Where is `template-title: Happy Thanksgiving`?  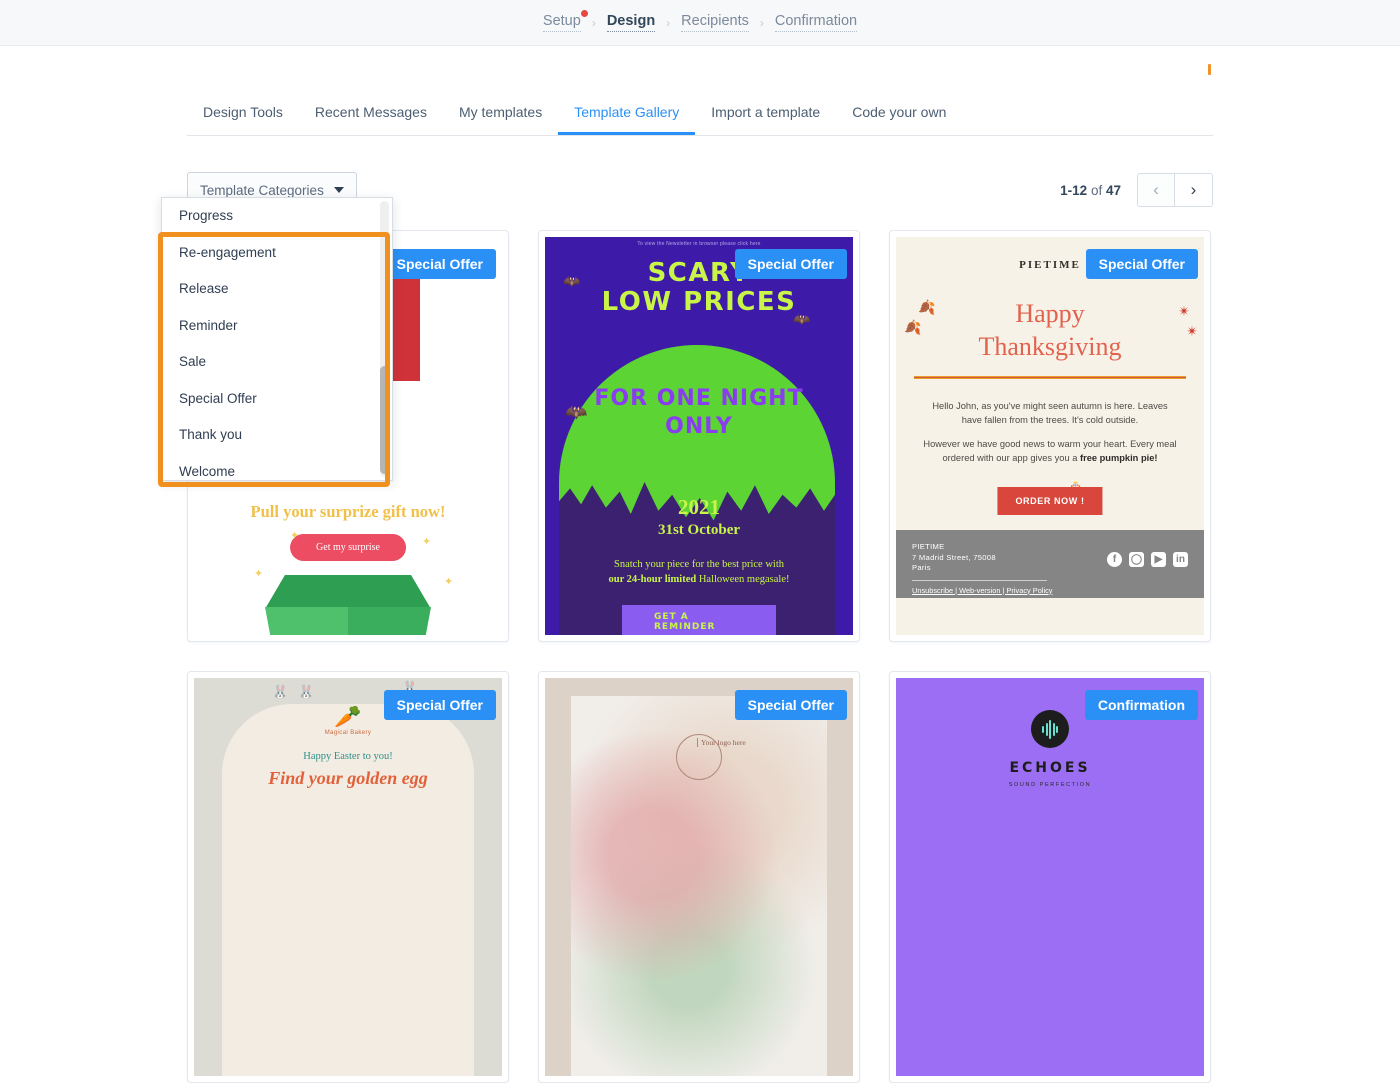
template-title: Happy Thanksgiving is located at coordinates (1050, 330).